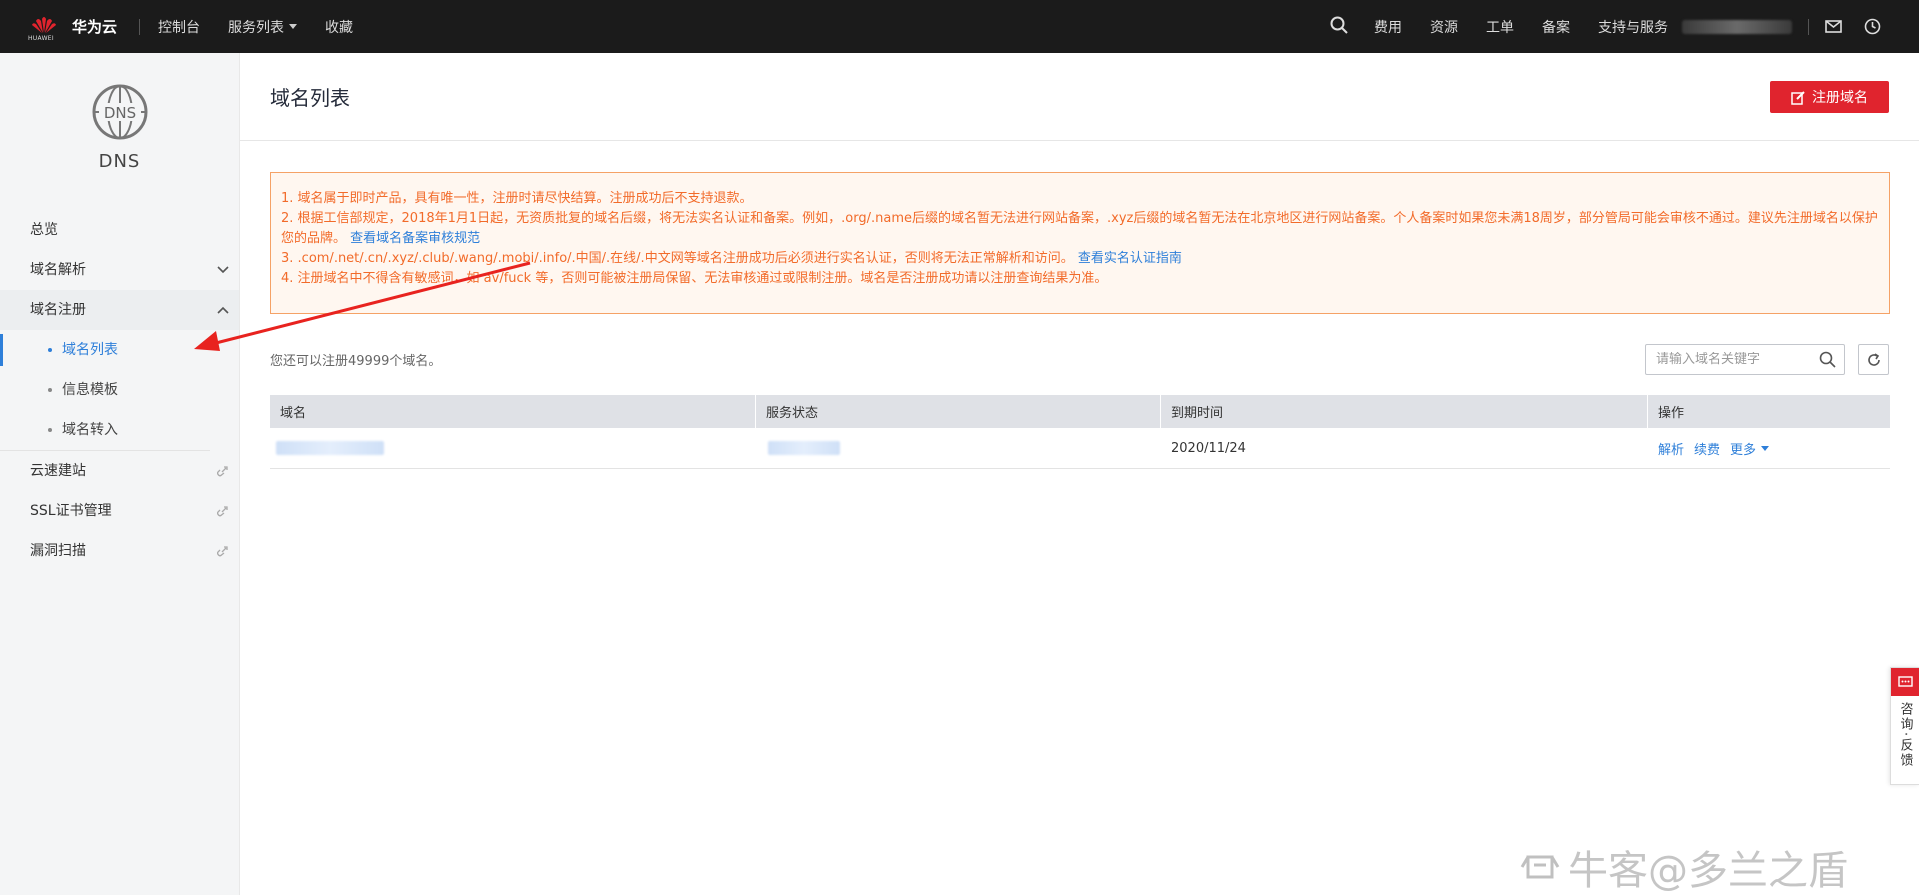 This screenshot has height=895, width=1919. Describe the element at coordinates (1833, 26) in the screenshot. I see `mail-icon` at that location.